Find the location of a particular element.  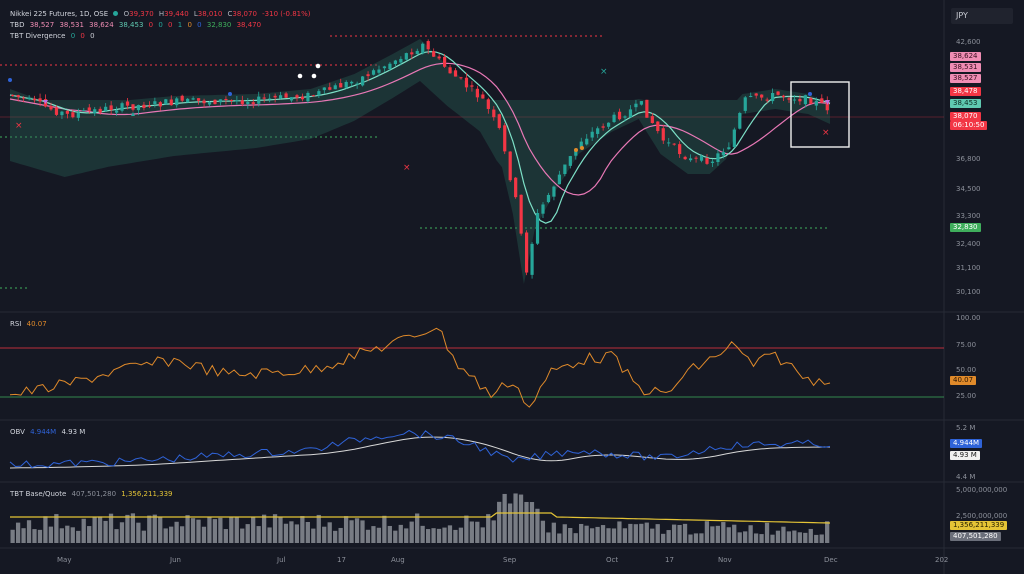

volume-tick: 5,000,000,000 is located at coordinates (982, 490).